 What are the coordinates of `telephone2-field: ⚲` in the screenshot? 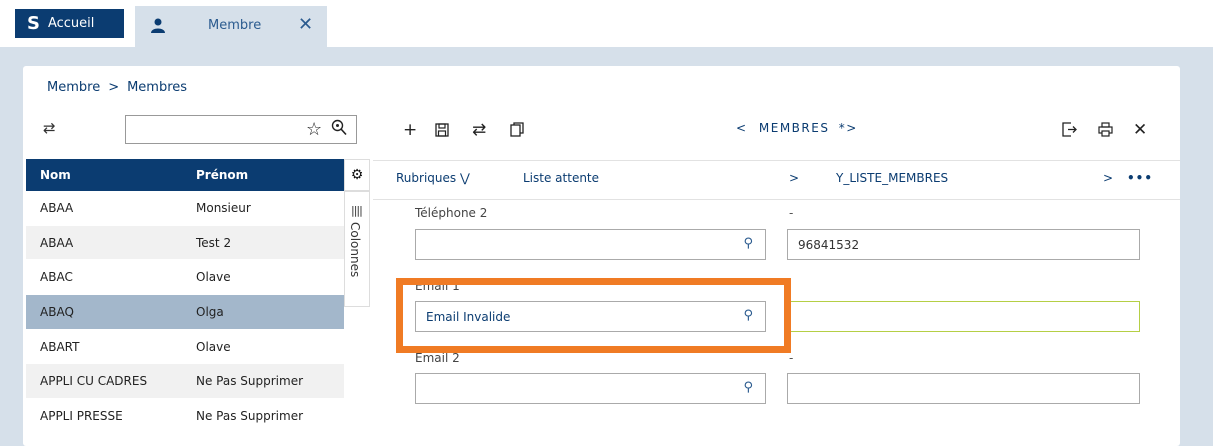 It's located at (590, 244).